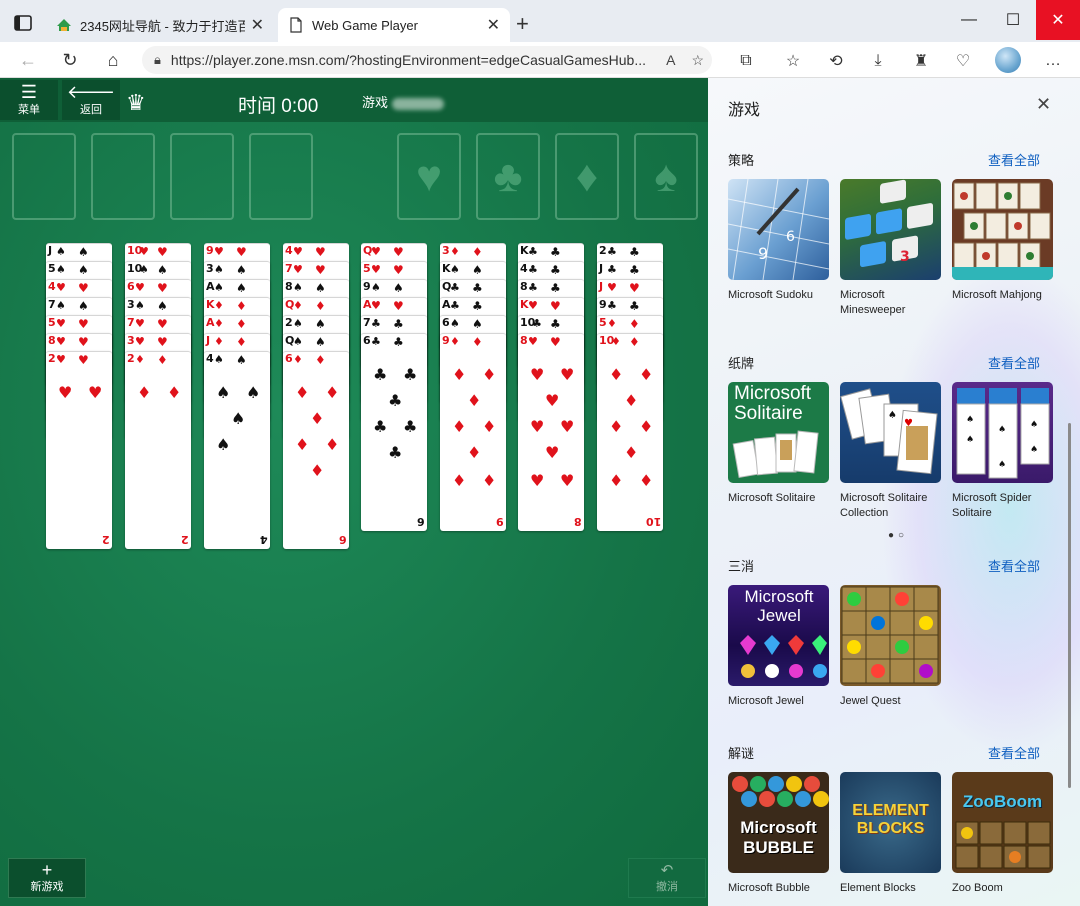 This screenshot has height=906, width=1080. I want to click on card-pip-icon: ♣, so click(477, 306).